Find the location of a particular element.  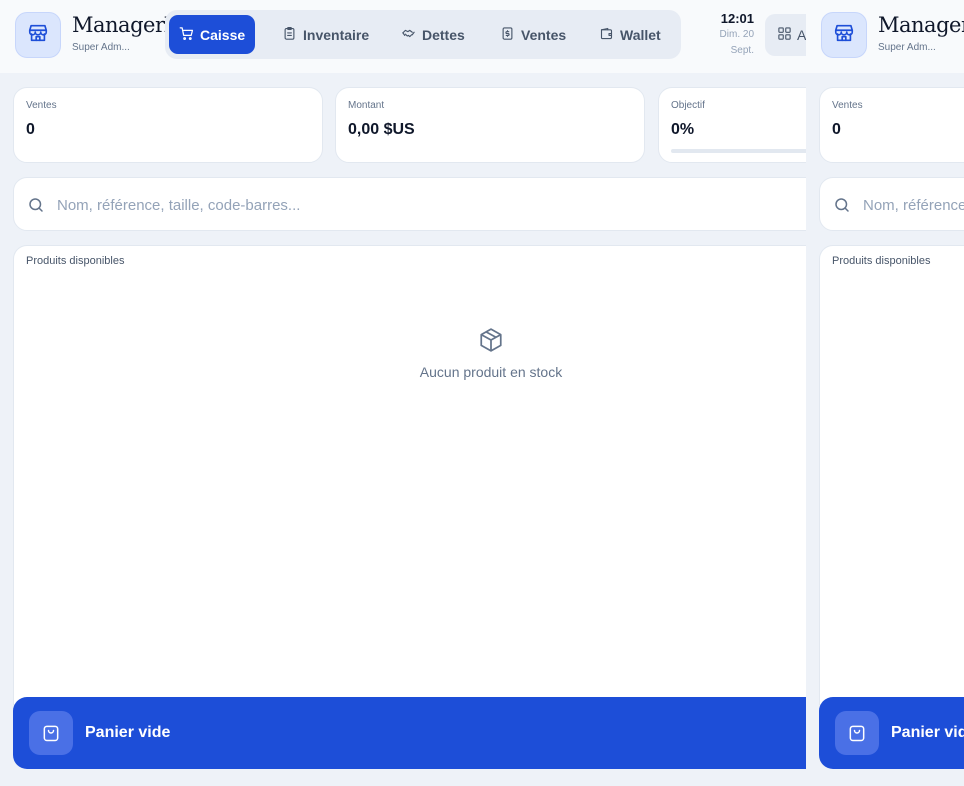

clock-time: 12:01 is located at coordinates (737, 18).